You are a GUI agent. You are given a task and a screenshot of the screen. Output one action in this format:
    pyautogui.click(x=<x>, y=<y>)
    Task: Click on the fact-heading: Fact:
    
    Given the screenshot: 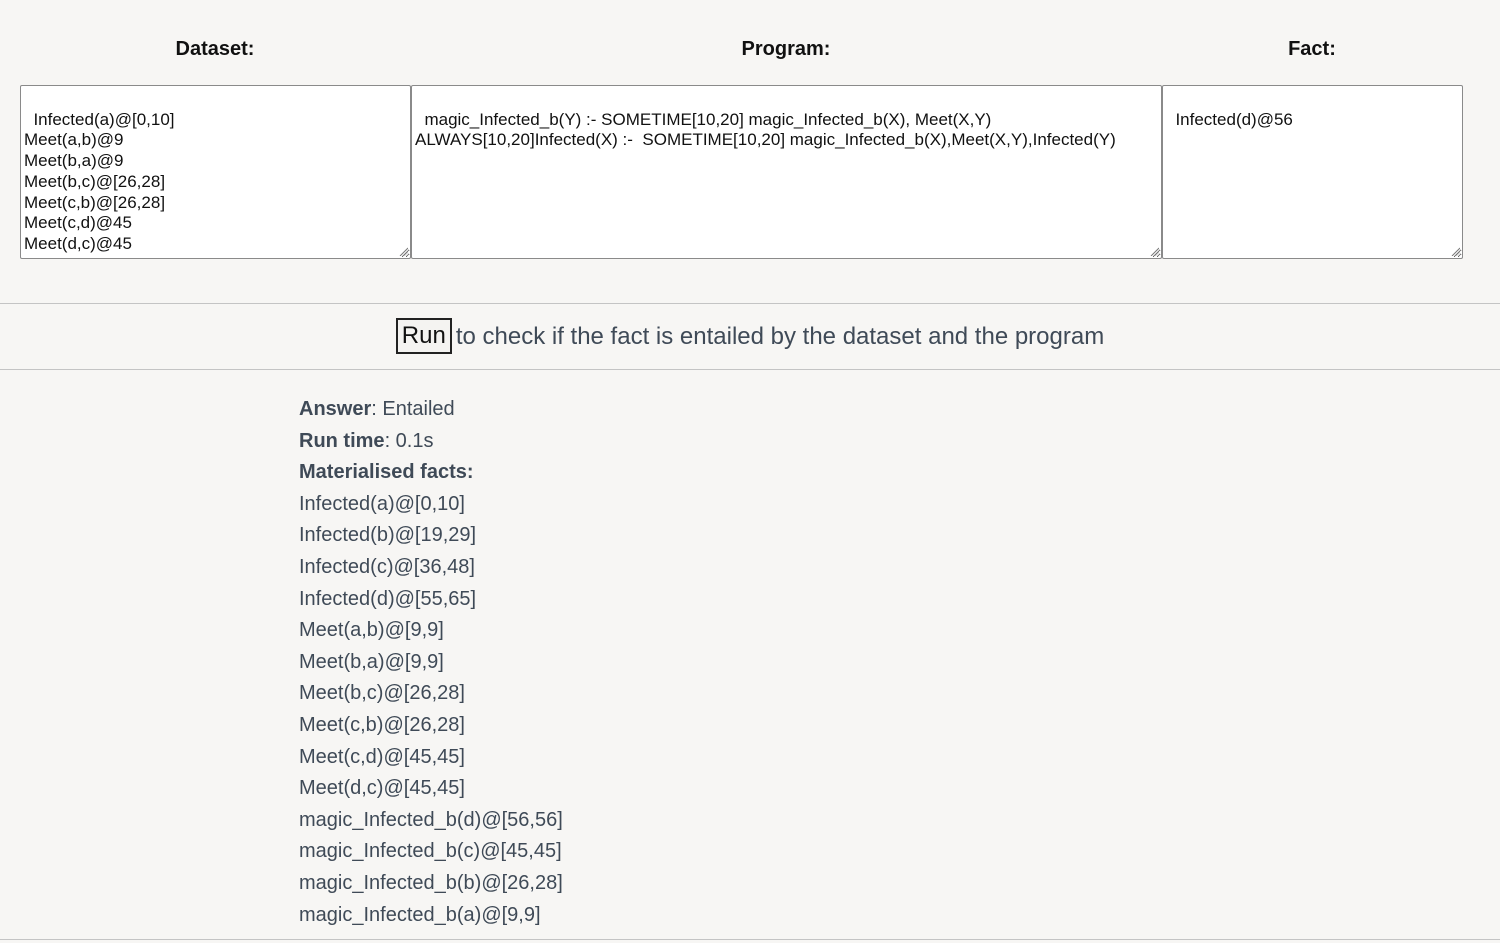 What is the action you would take?
    pyautogui.click(x=1312, y=49)
    